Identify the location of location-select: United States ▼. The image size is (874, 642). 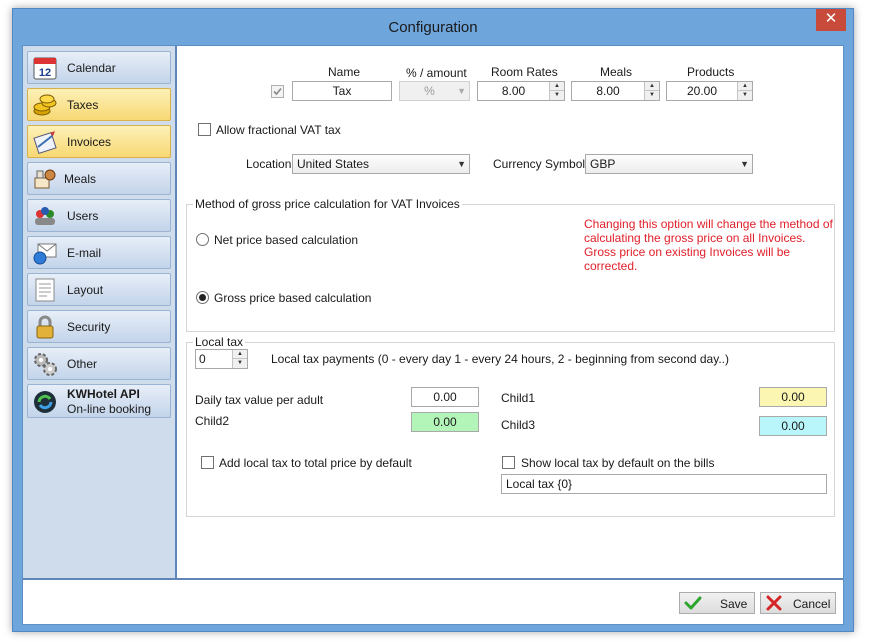
(381, 164).